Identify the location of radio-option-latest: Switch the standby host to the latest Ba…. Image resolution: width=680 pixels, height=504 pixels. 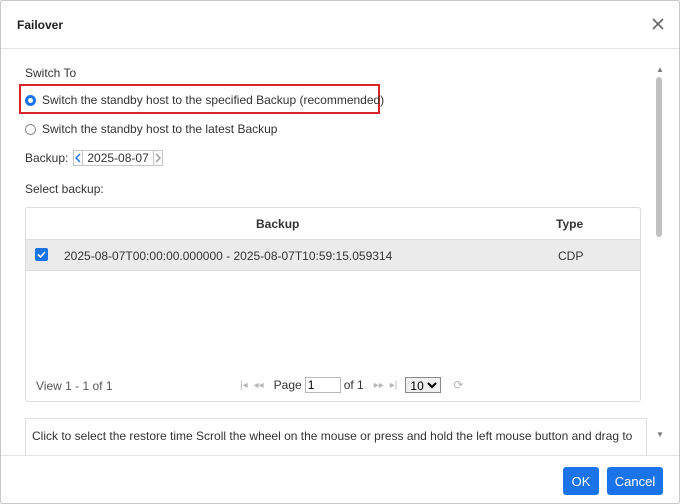
(151, 129).